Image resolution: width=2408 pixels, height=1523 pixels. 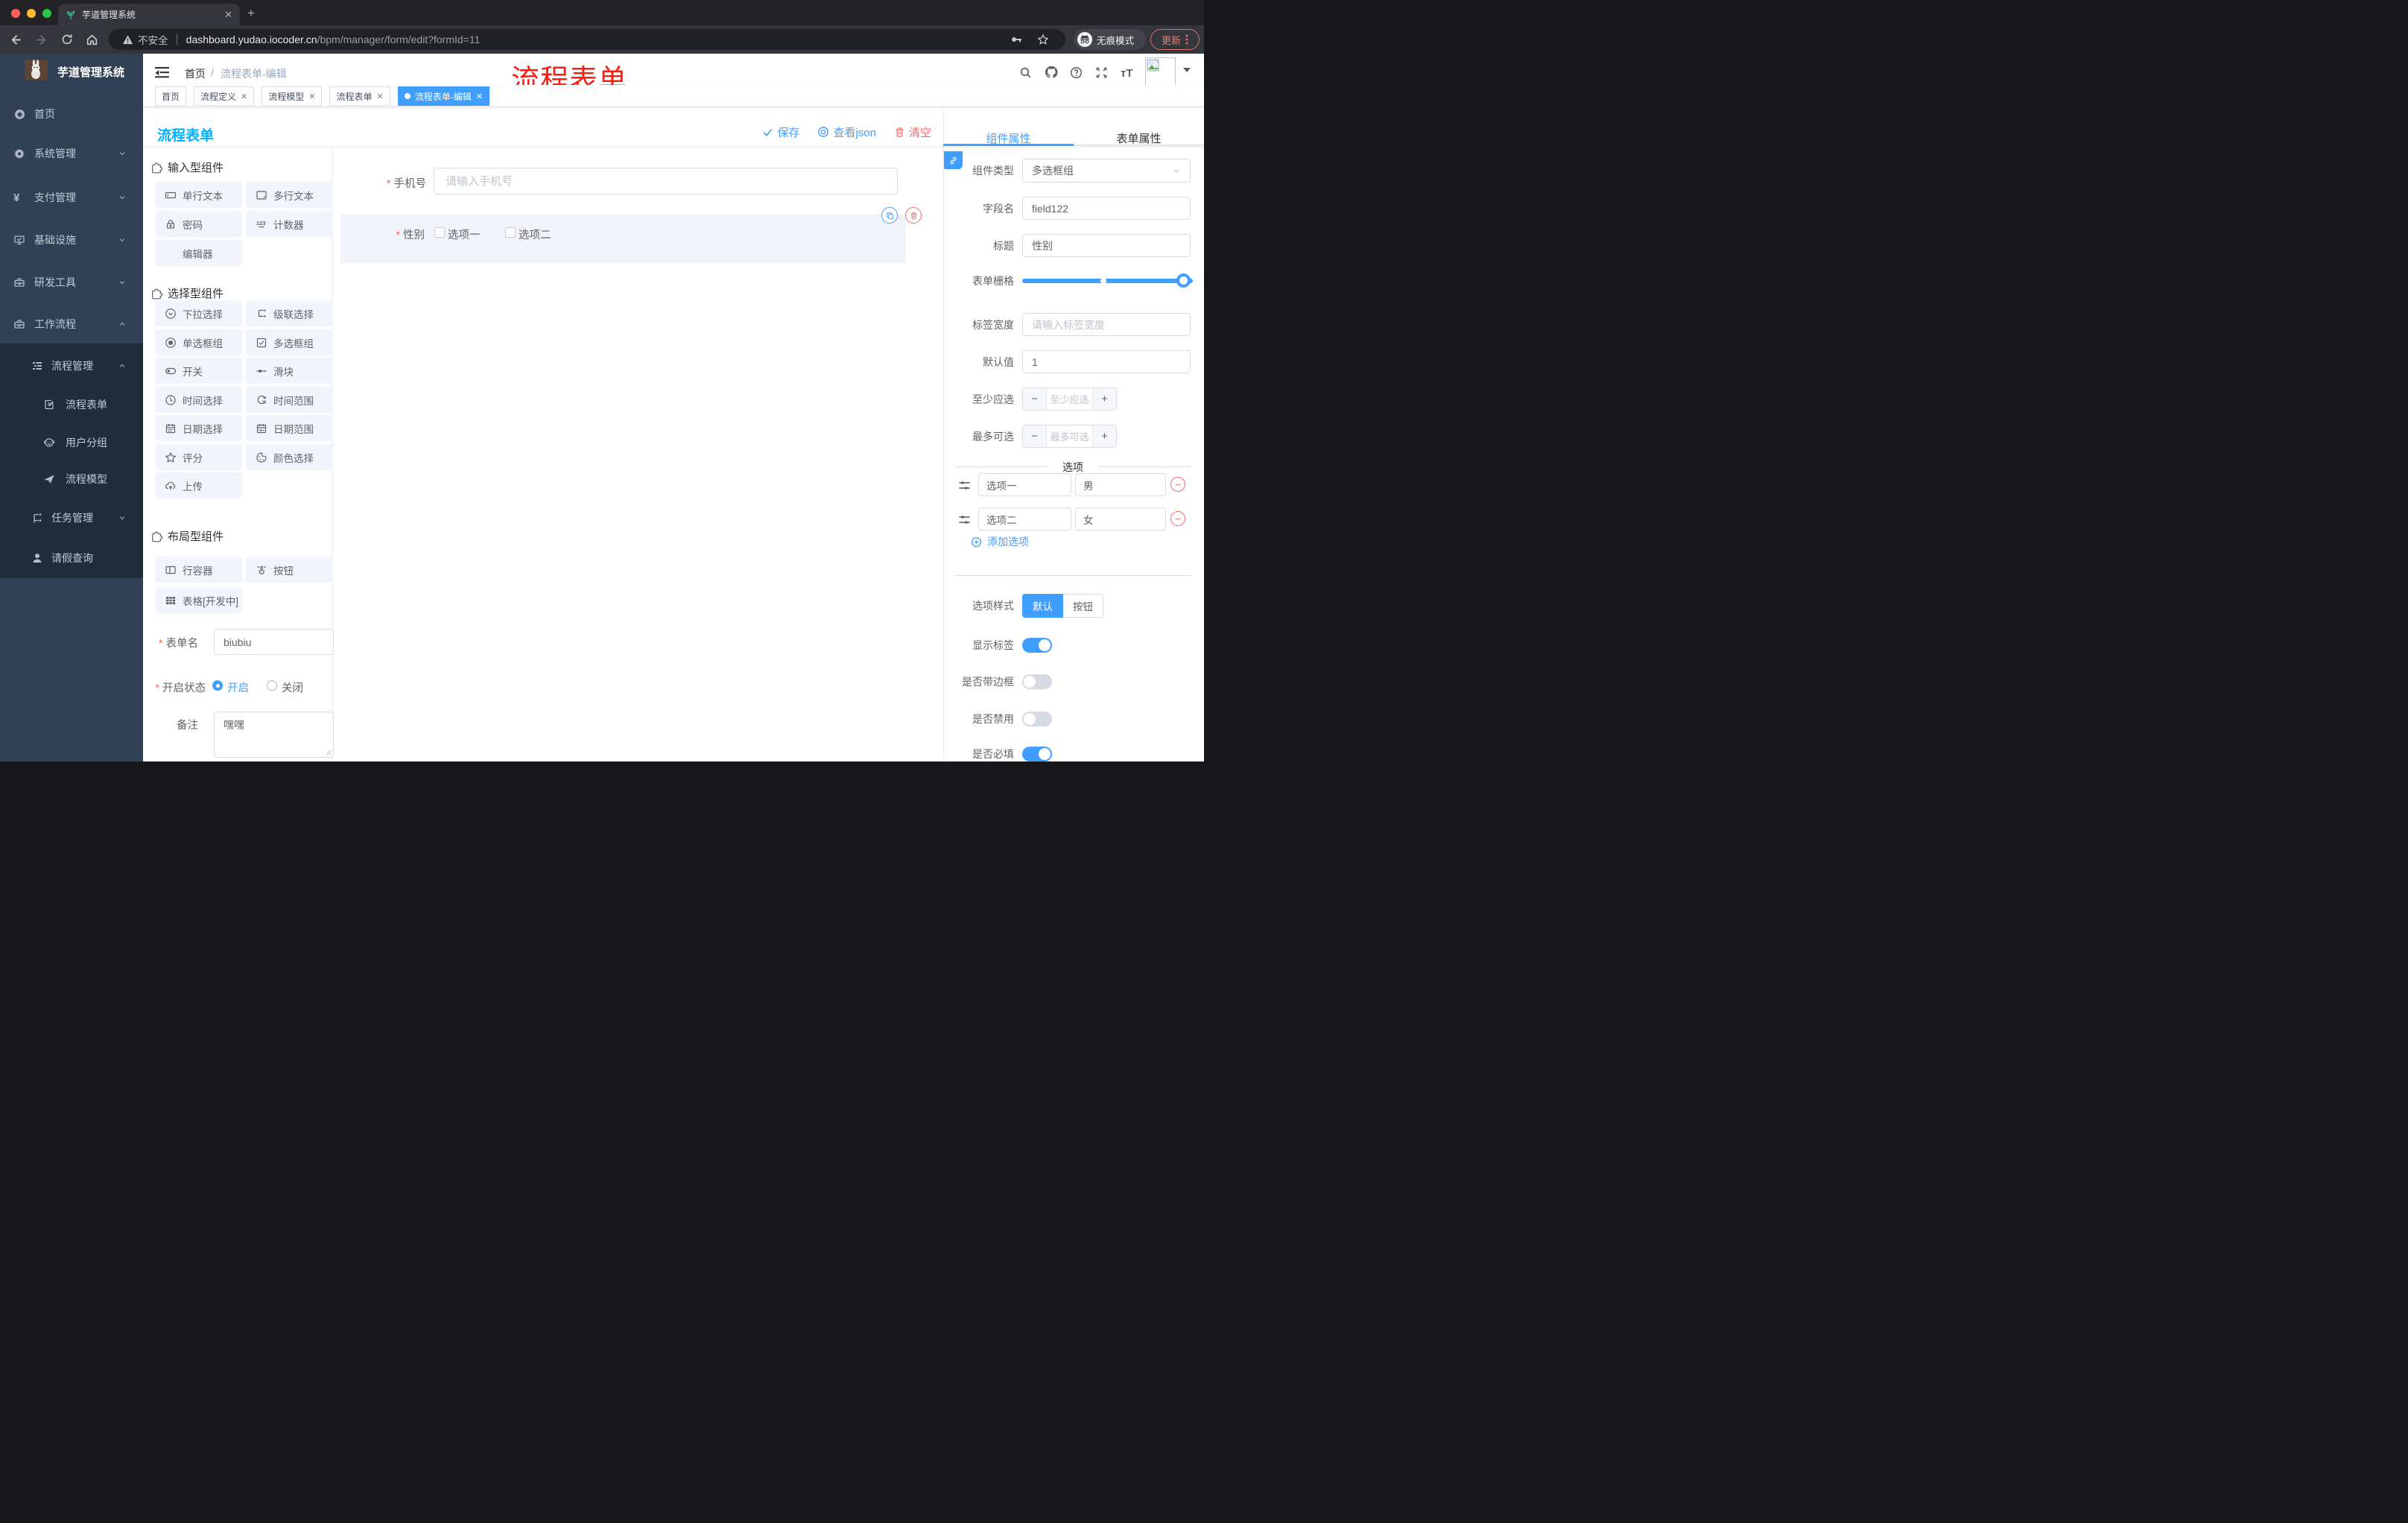 What do you see at coordinates (623, 239) in the screenshot?
I see `canvas-selected-component` at bounding box center [623, 239].